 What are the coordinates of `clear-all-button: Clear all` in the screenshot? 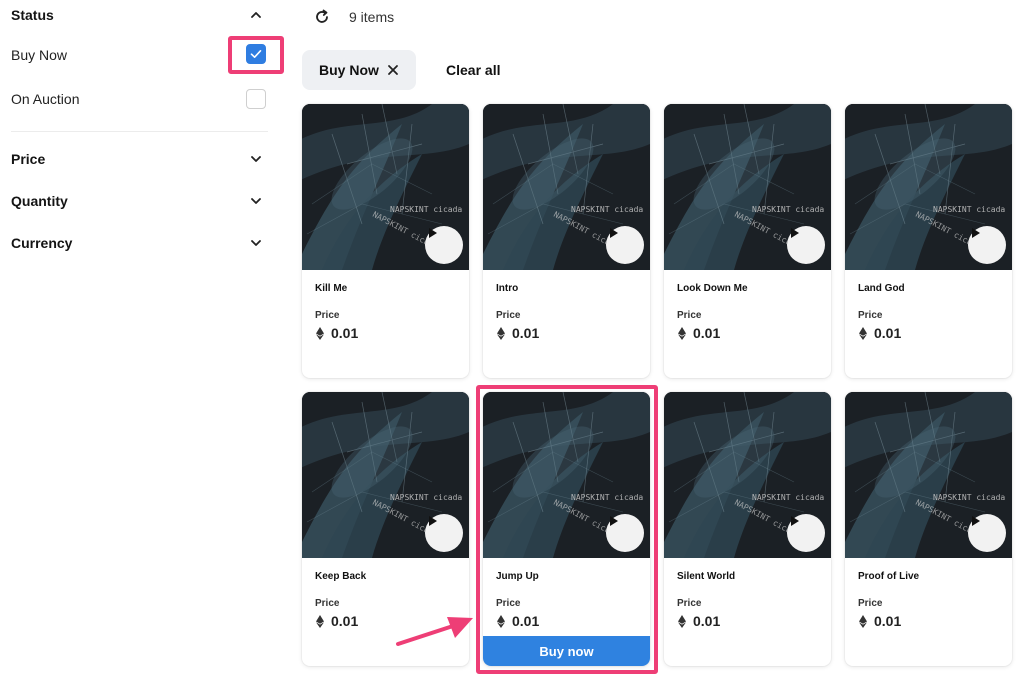 It's located at (473, 70).